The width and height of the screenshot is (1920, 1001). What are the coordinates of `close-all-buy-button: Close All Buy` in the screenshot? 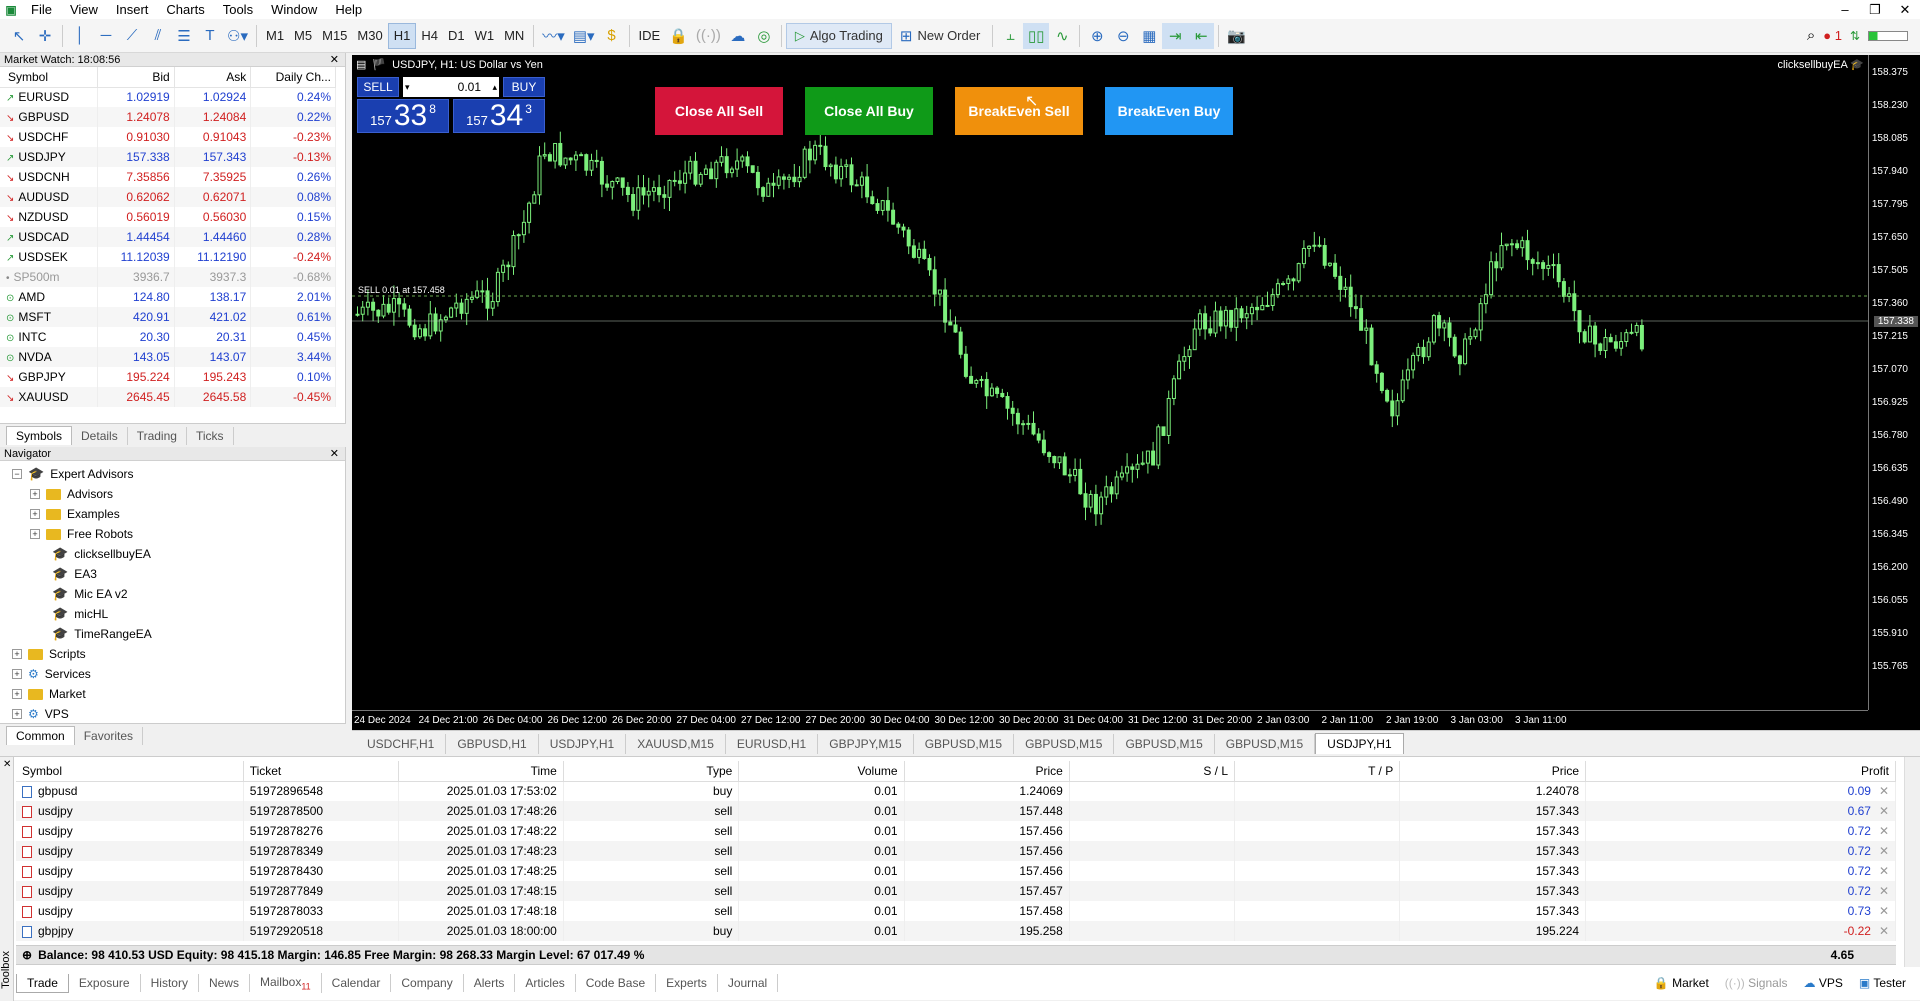 It's located at (869, 111).